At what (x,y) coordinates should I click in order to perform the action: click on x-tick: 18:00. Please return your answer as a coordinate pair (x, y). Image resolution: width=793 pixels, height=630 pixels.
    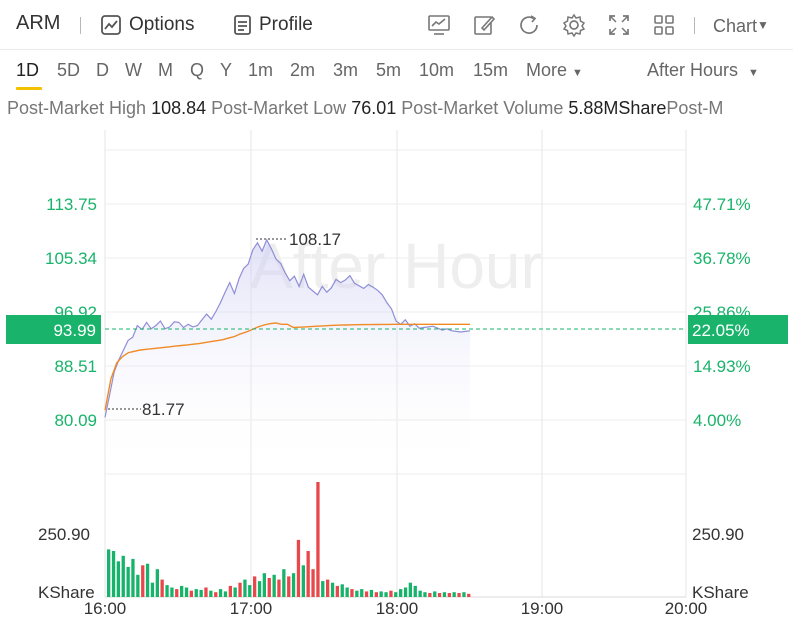
    Looking at the image, I should click on (397, 608).